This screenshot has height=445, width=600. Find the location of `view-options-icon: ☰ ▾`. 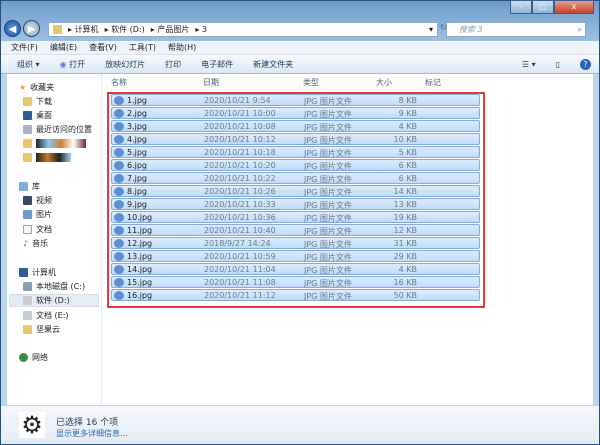

view-options-icon: ☰ ▾ is located at coordinates (529, 64).